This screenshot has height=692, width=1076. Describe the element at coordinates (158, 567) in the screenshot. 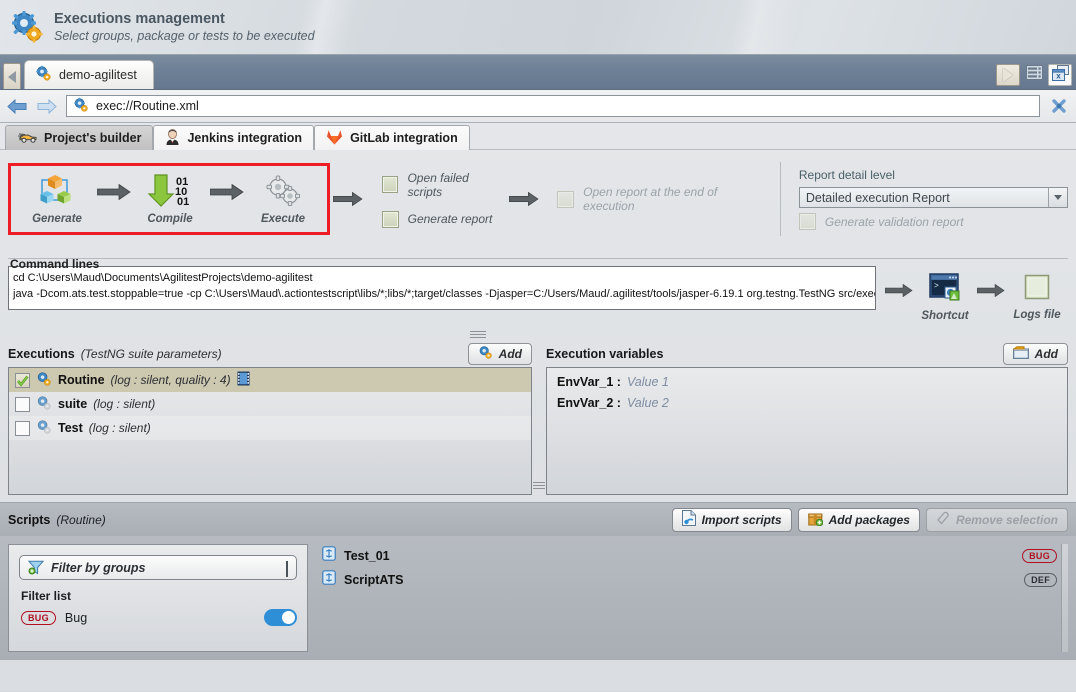

I see `filter-by-groups-select: Filter by groups` at that location.